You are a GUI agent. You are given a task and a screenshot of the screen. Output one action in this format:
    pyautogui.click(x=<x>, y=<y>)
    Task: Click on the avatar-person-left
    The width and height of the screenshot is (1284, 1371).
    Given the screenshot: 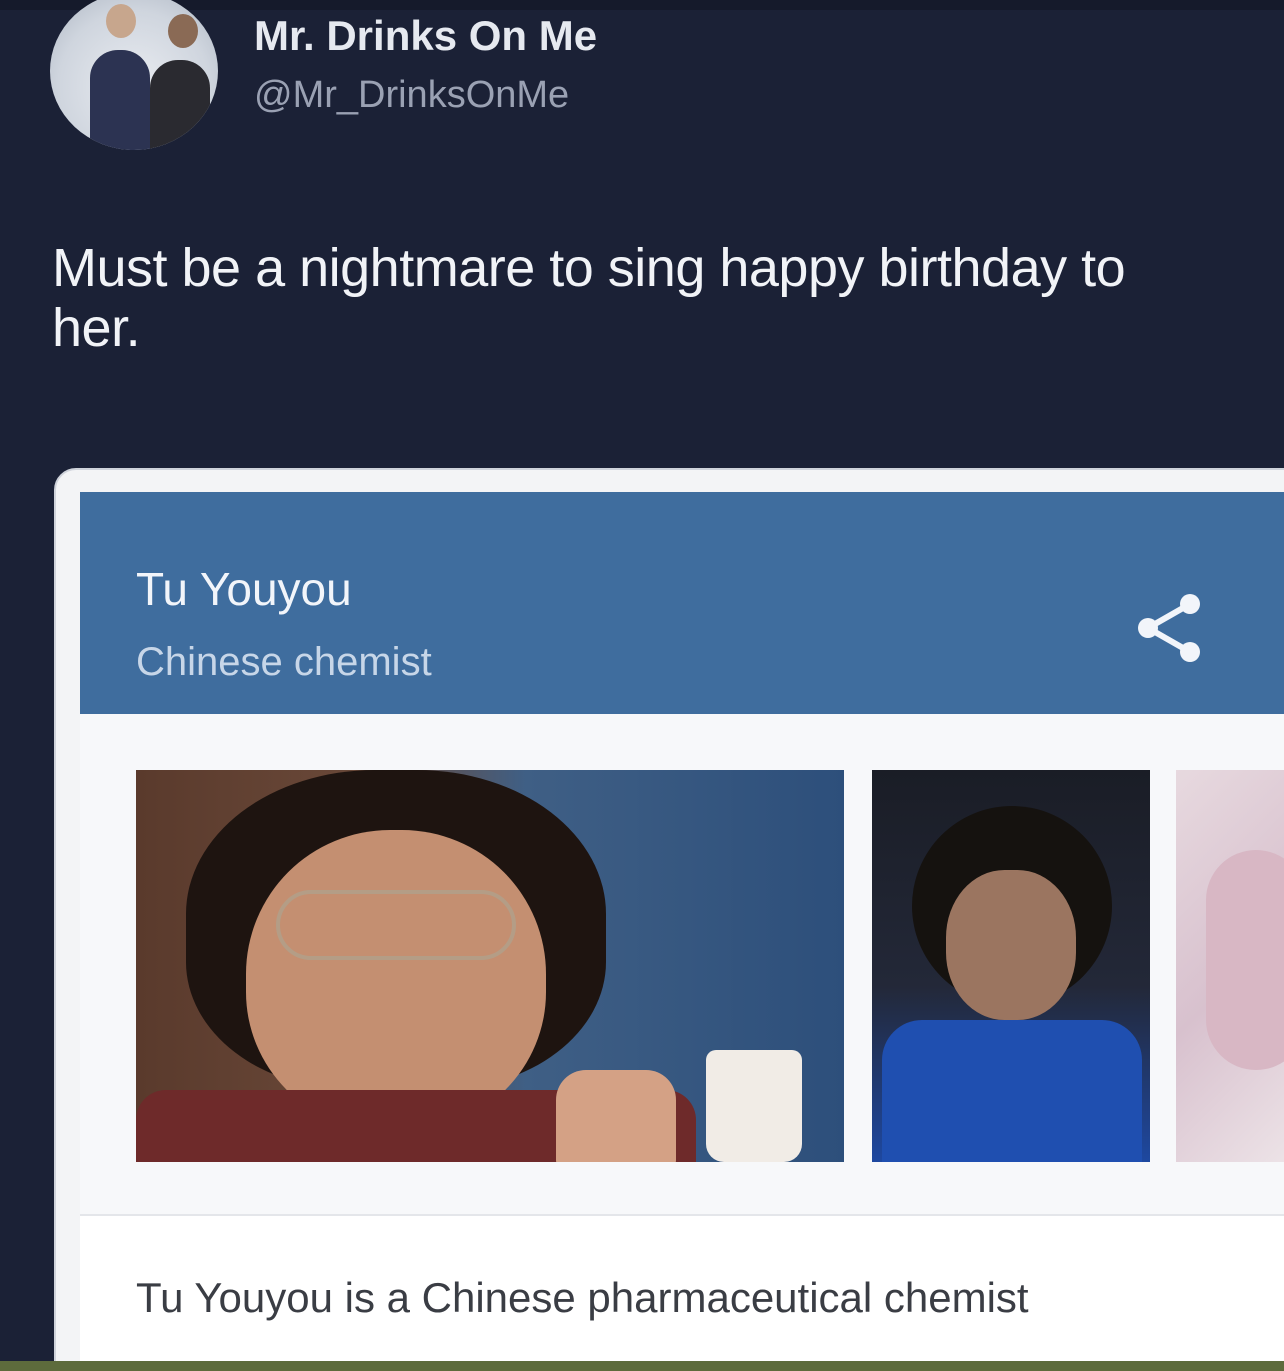 What is the action you would take?
    pyautogui.click(x=120, y=100)
    